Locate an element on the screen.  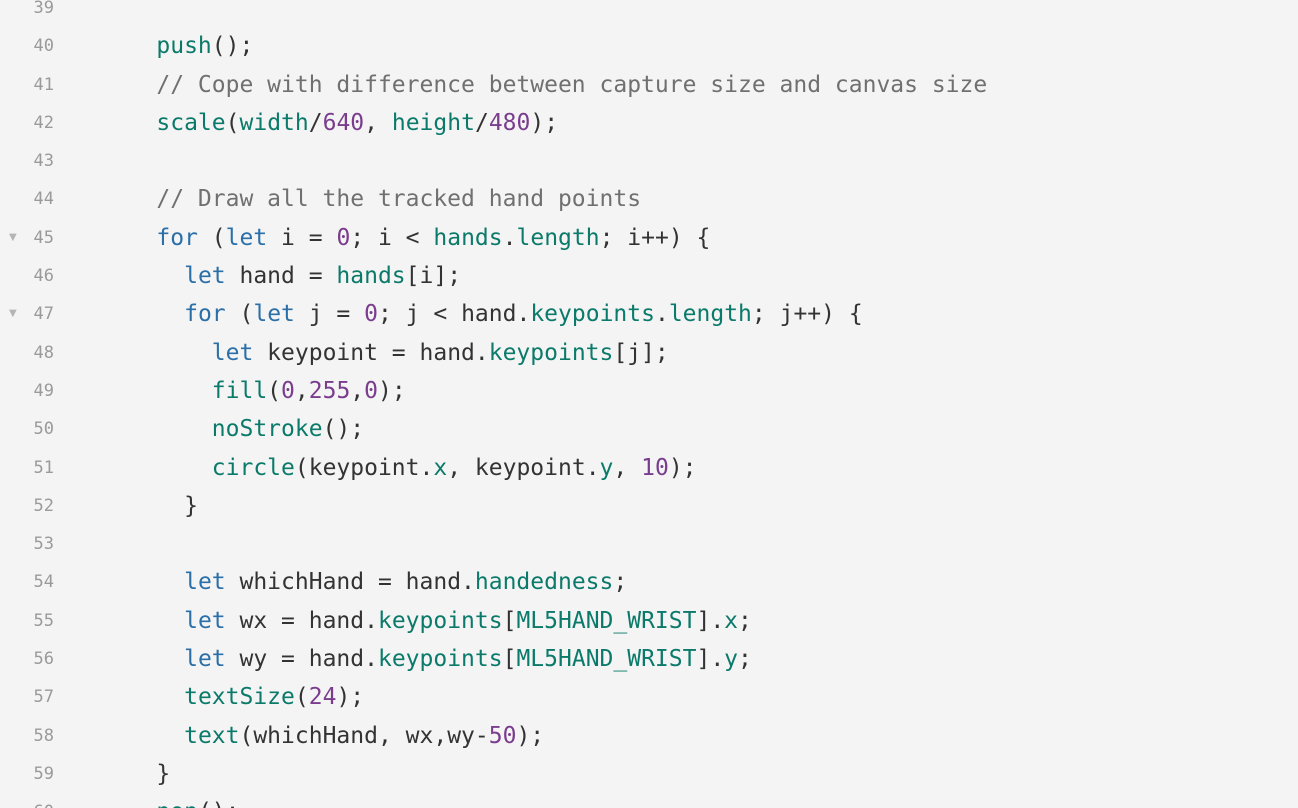
line-number: 48 is located at coordinates (43, 352).